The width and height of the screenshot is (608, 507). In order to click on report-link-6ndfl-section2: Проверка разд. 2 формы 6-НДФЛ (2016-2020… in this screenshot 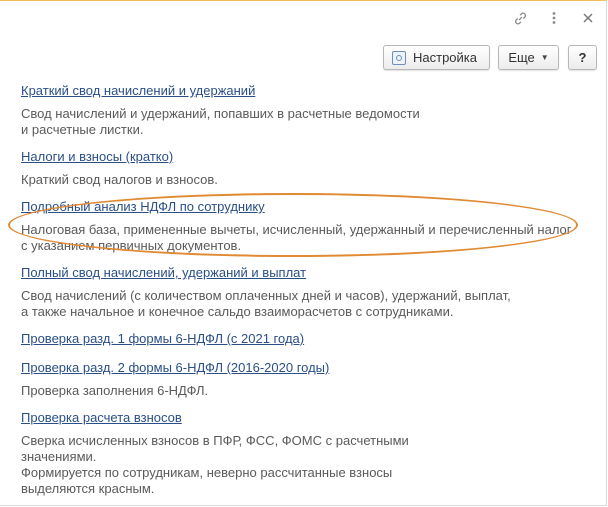, I will do `click(175, 367)`.